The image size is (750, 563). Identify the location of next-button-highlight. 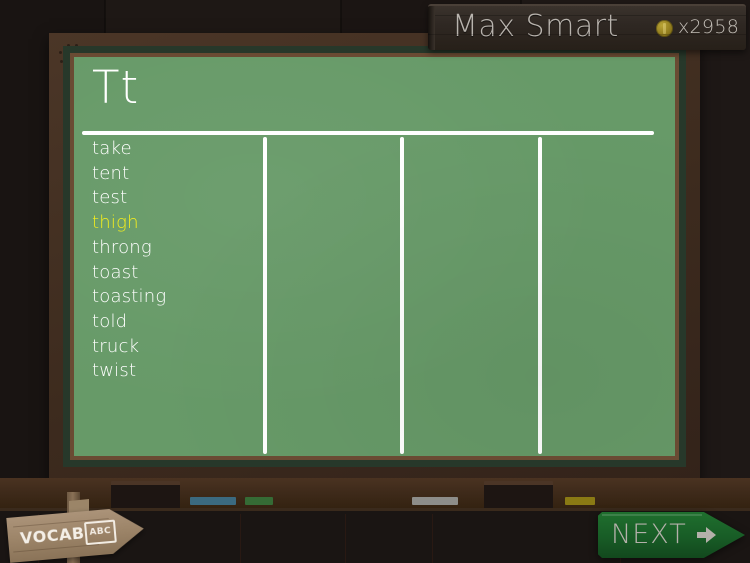
(652, 515).